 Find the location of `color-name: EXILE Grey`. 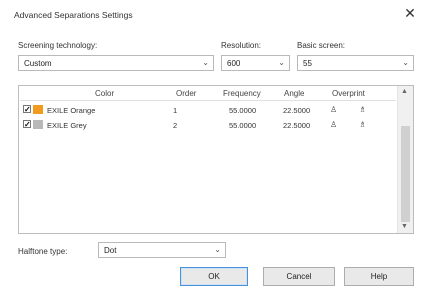

color-name: EXILE Grey is located at coordinates (67, 125).